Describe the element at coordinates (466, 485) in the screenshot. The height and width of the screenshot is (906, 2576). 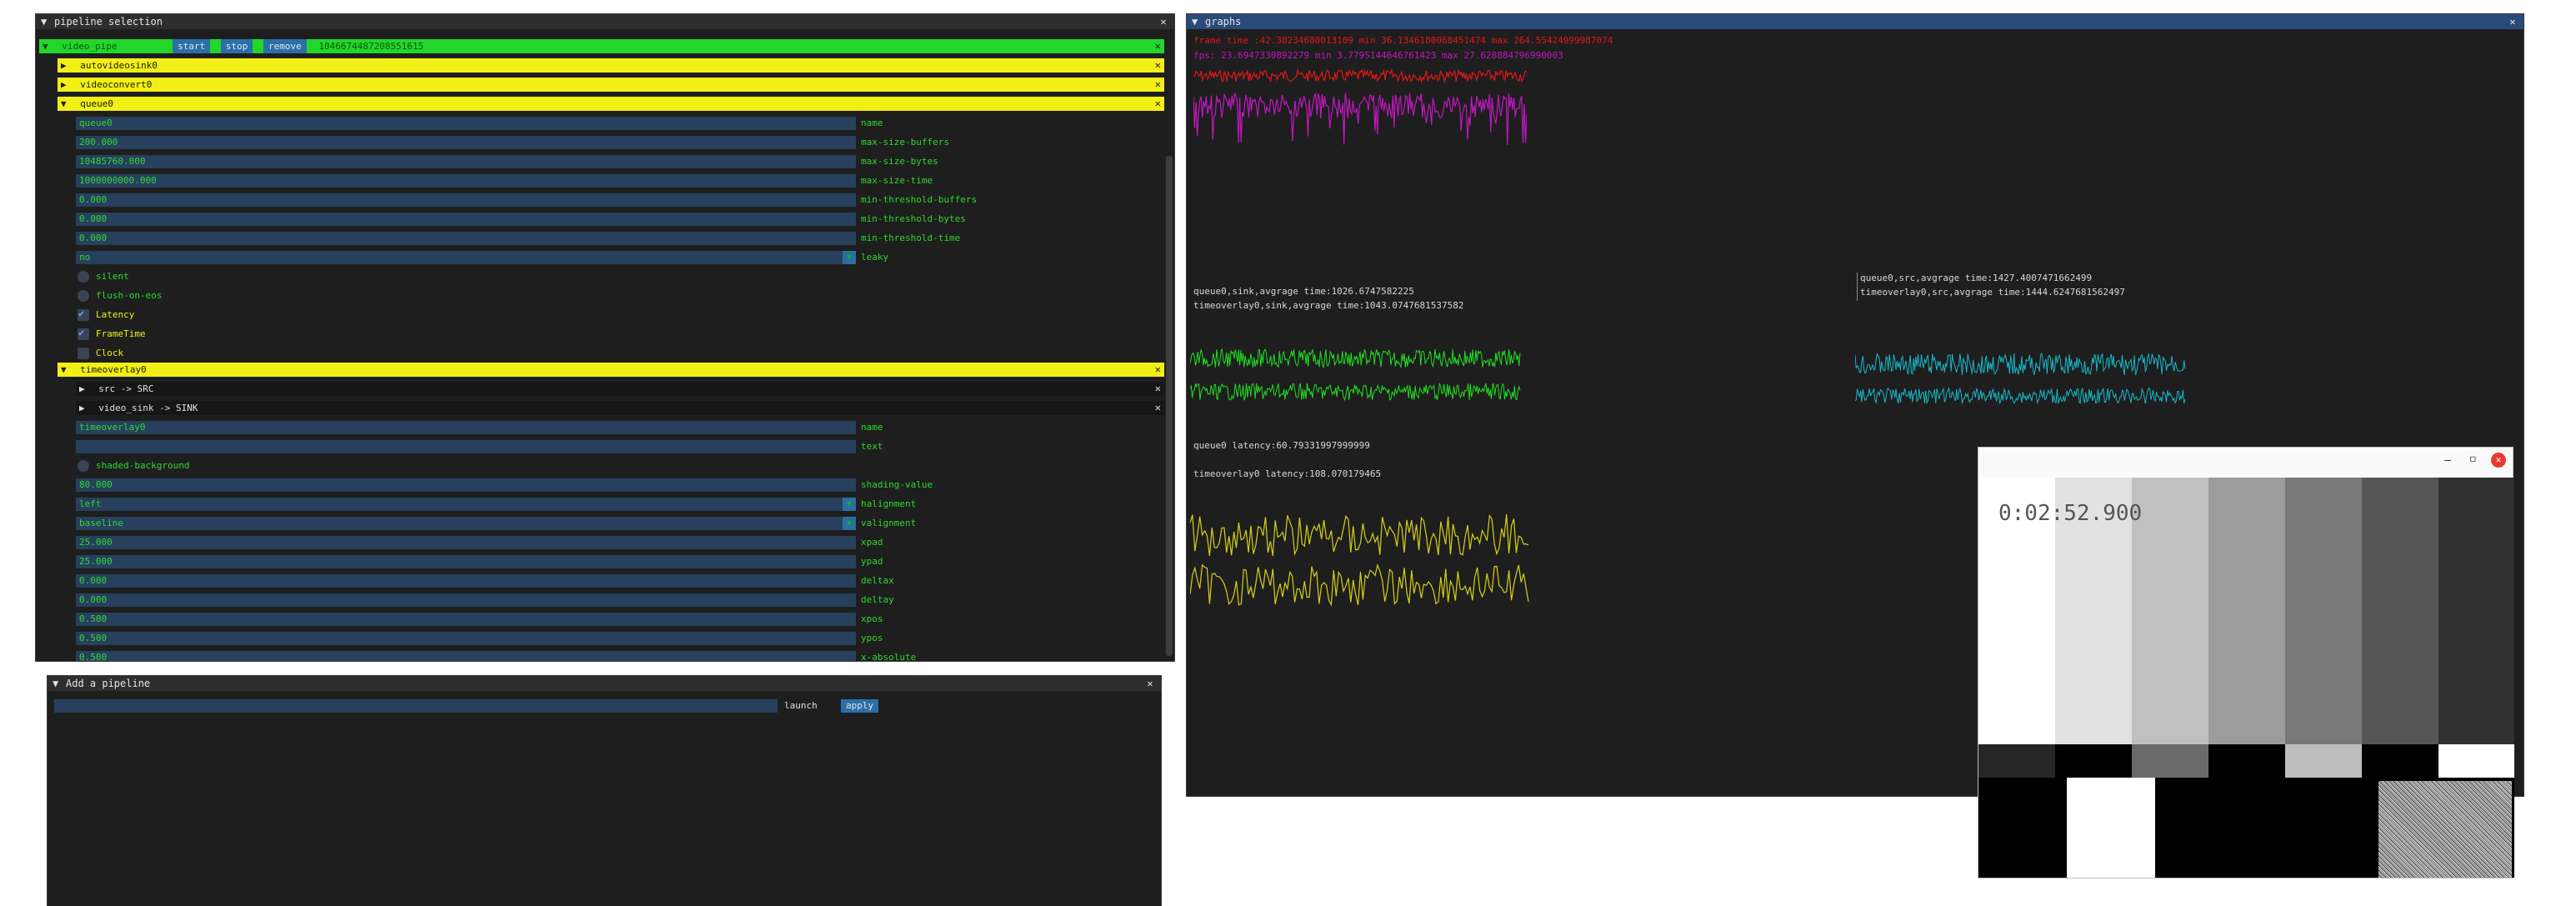
I see `prop-value-field: 80.000` at that location.